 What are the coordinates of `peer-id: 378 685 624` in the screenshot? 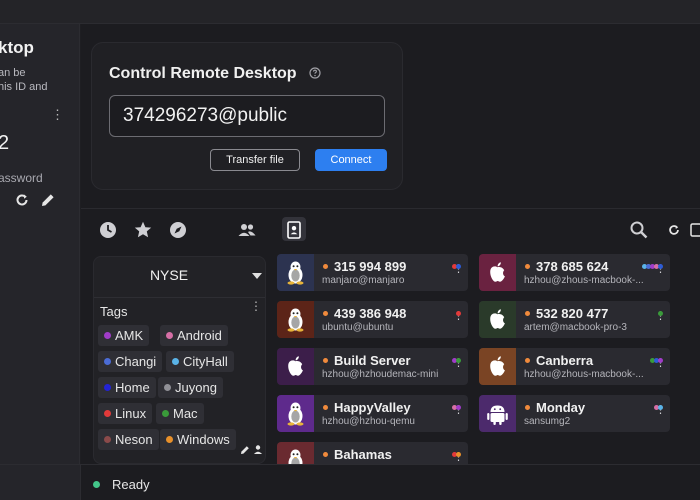 It's located at (572, 266).